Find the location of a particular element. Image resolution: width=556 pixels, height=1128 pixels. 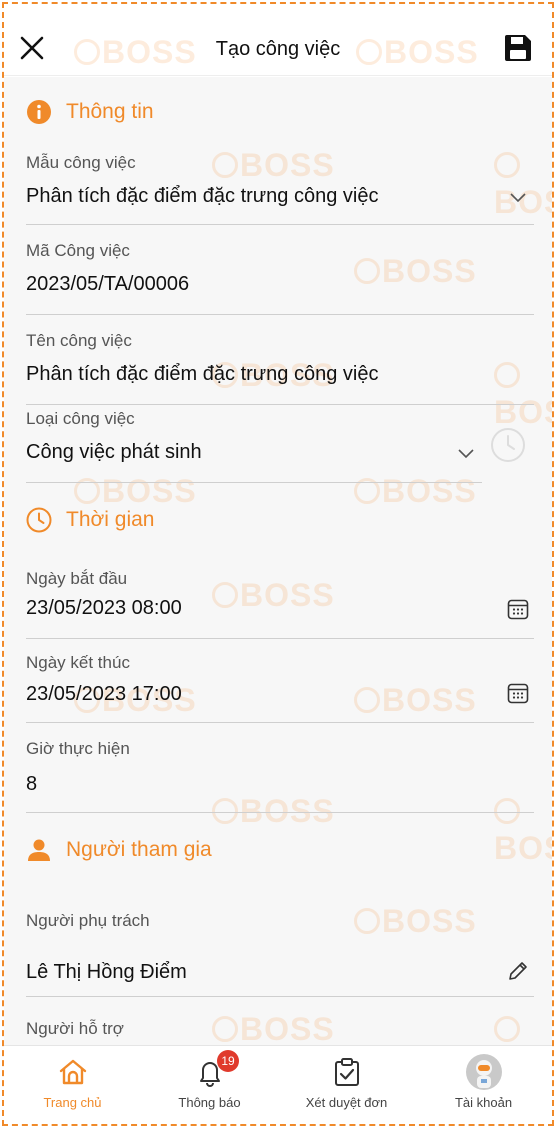

person-icon is located at coordinates (39, 850).